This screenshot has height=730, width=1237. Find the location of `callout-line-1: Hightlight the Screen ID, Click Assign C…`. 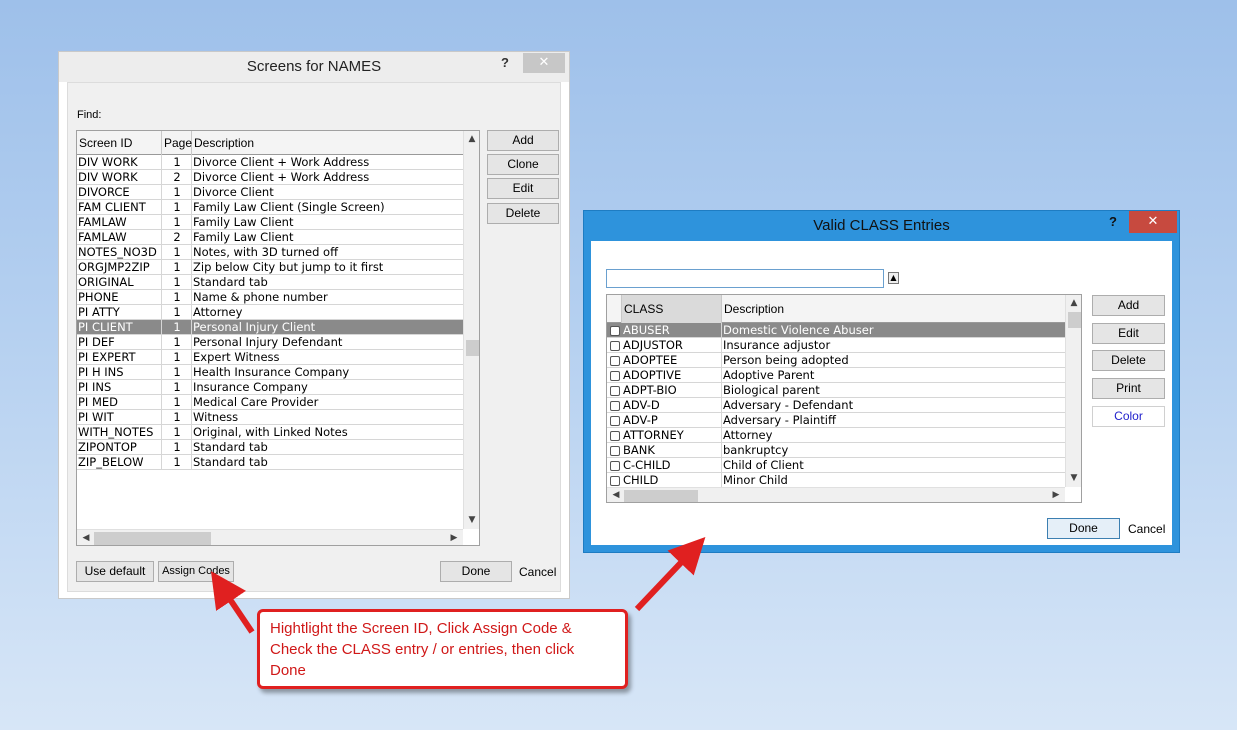

callout-line-1: Hightlight the Screen ID, Click Assign C… is located at coordinates (421, 628).